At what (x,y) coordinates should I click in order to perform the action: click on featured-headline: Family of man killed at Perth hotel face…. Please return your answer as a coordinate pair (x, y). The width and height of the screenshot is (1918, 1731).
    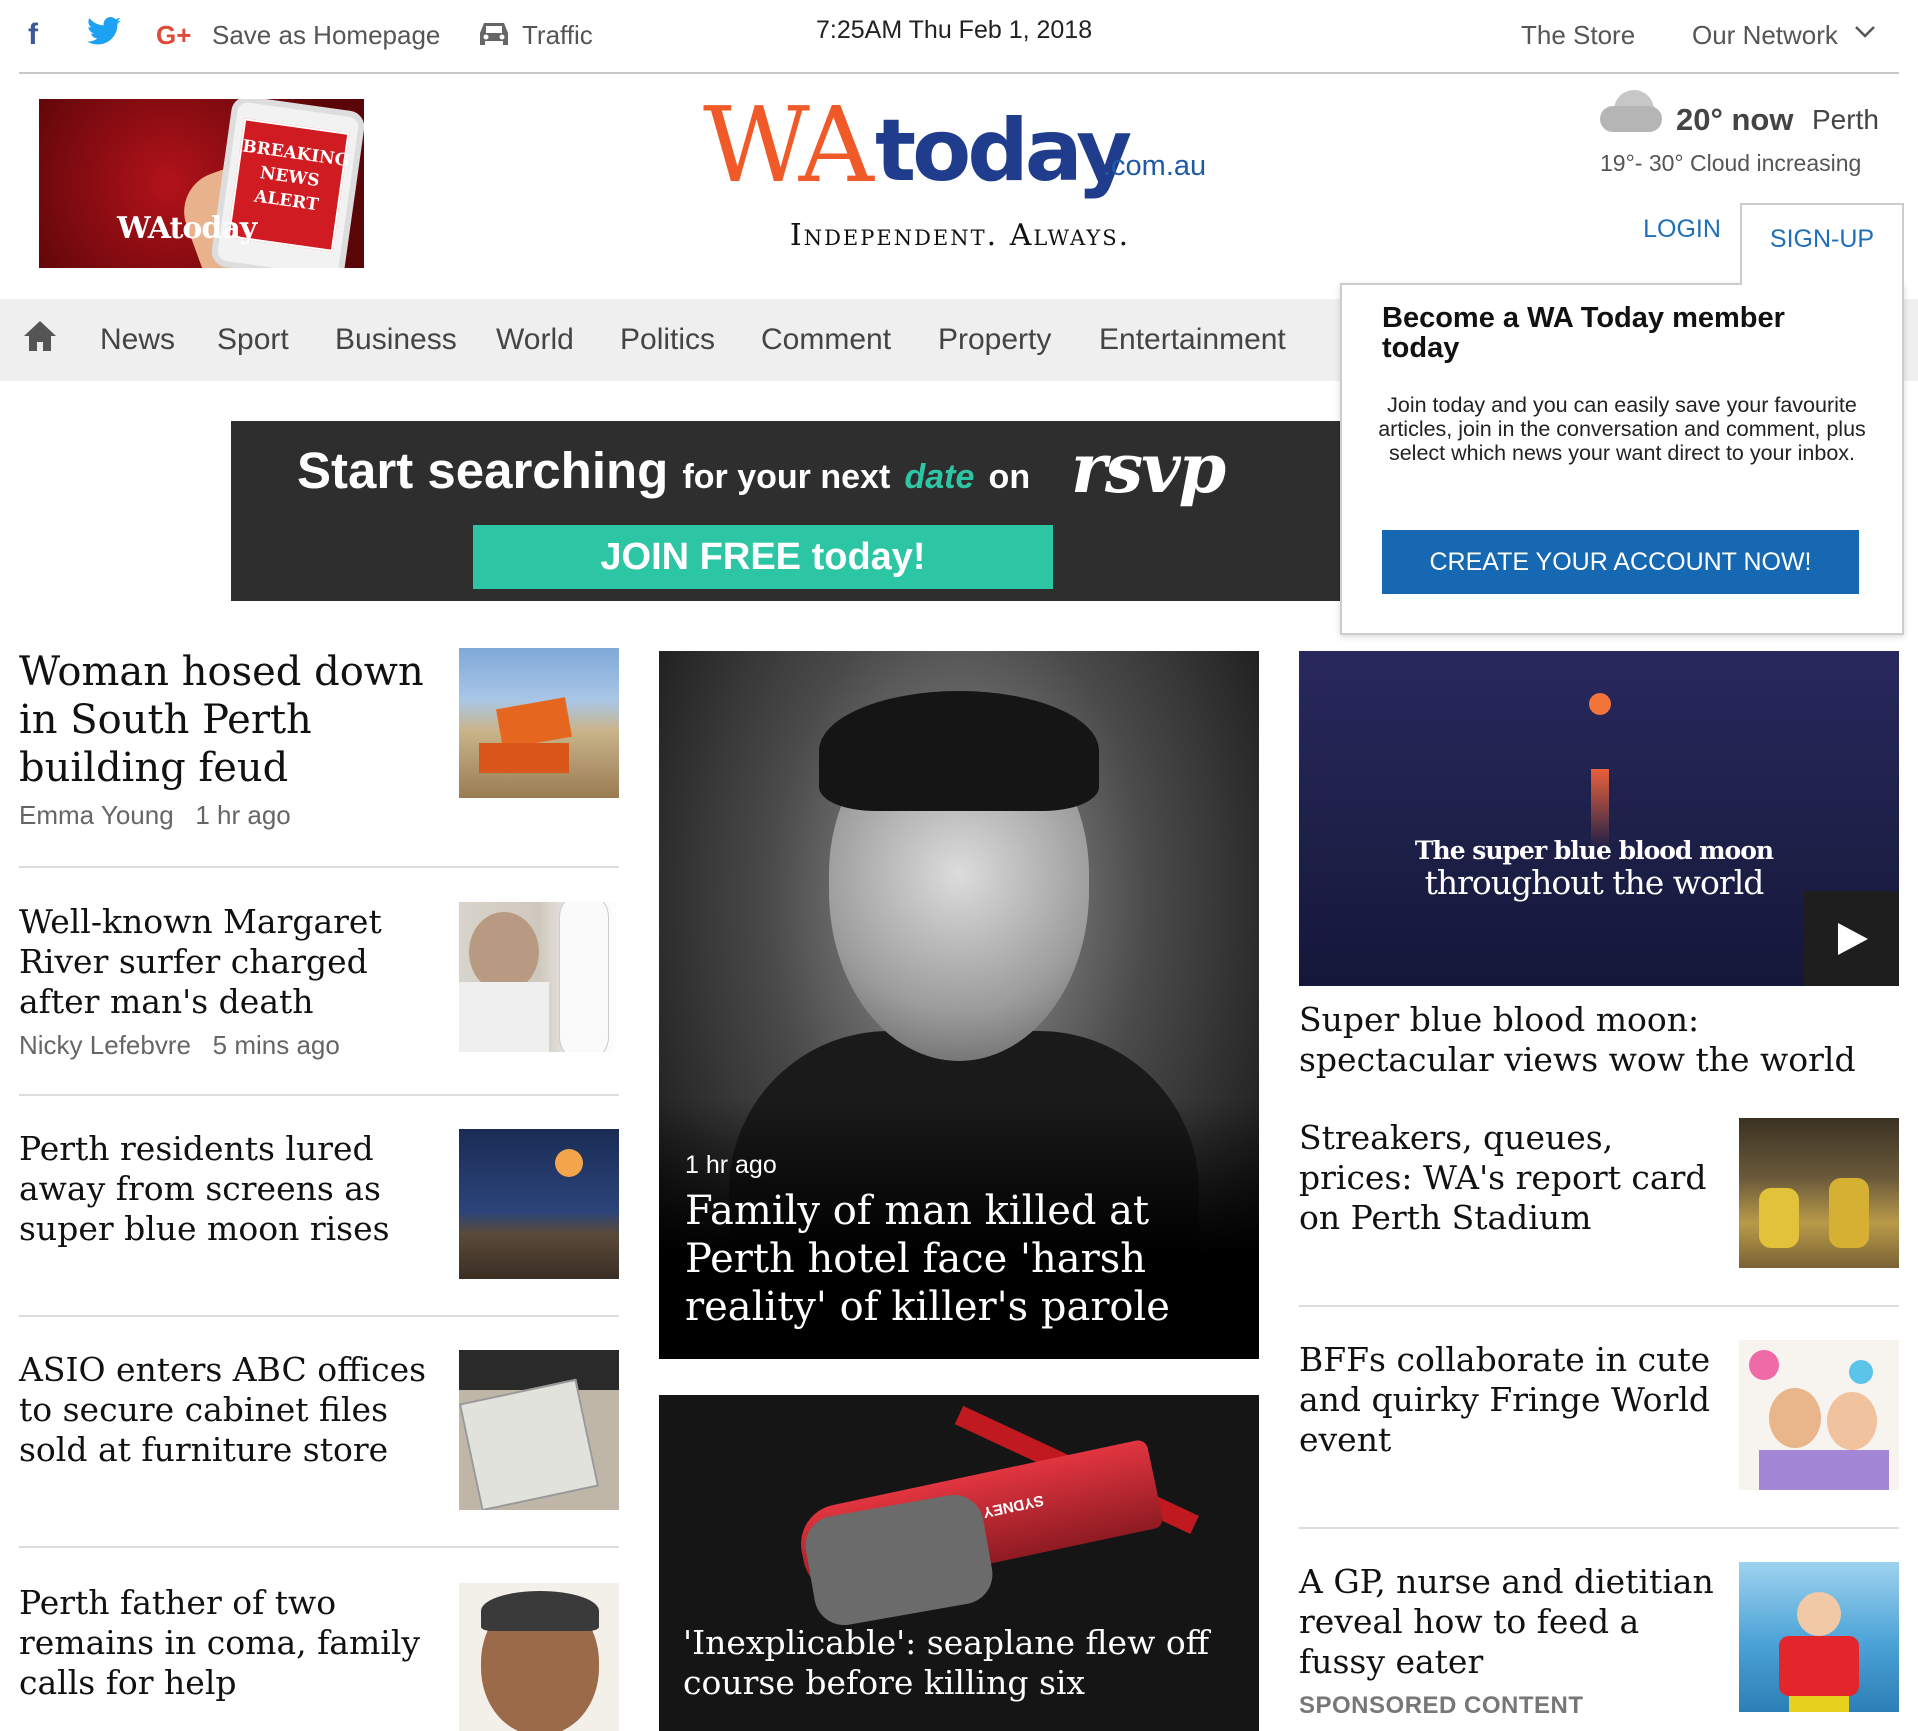
    Looking at the image, I should click on (965, 1259).